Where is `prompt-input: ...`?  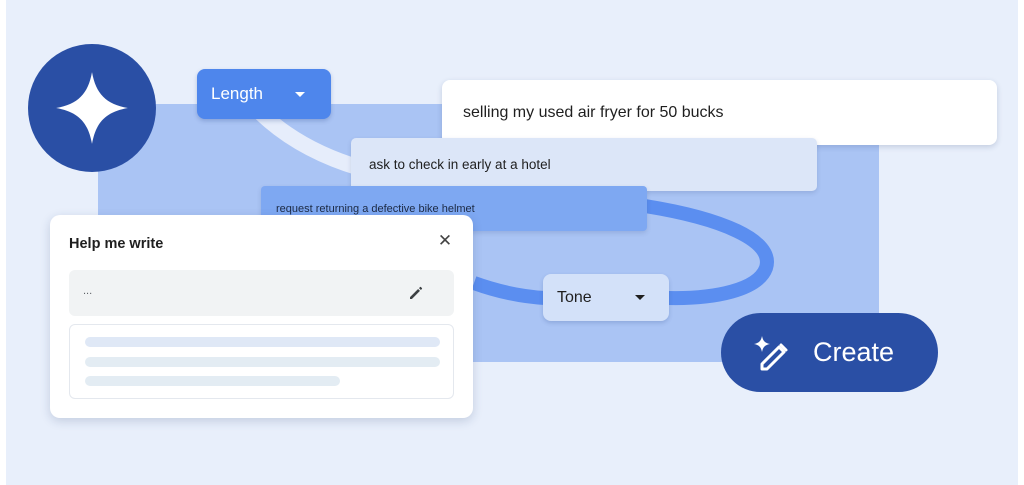
prompt-input: ... is located at coordinates (261, 293).